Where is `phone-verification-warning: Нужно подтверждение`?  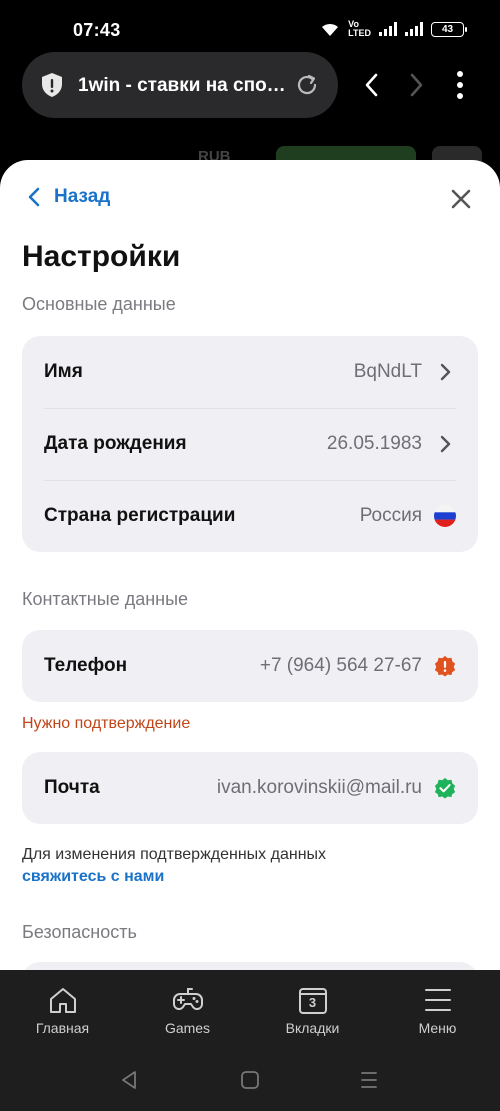 phone-verification-warning: Нужно подтверждение is located at coordinates (106, 723).